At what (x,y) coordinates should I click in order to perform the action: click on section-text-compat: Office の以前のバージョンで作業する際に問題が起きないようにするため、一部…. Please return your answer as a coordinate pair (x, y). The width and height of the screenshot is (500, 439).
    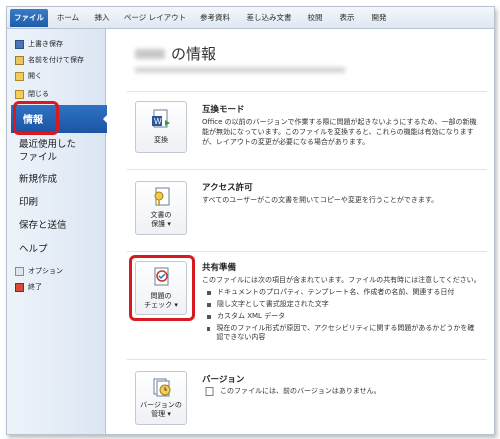
    Looking at the image, I should click on (339, 132).